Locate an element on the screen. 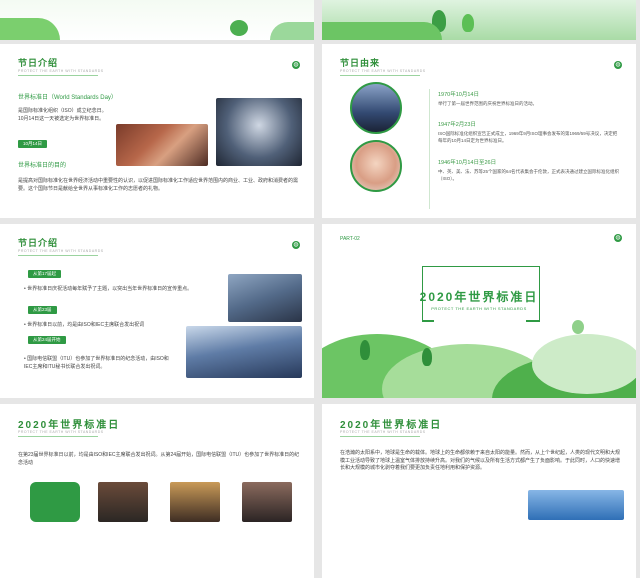 The image size is (640, 578). conference-hall-photo is located at coordinates (162, 145).